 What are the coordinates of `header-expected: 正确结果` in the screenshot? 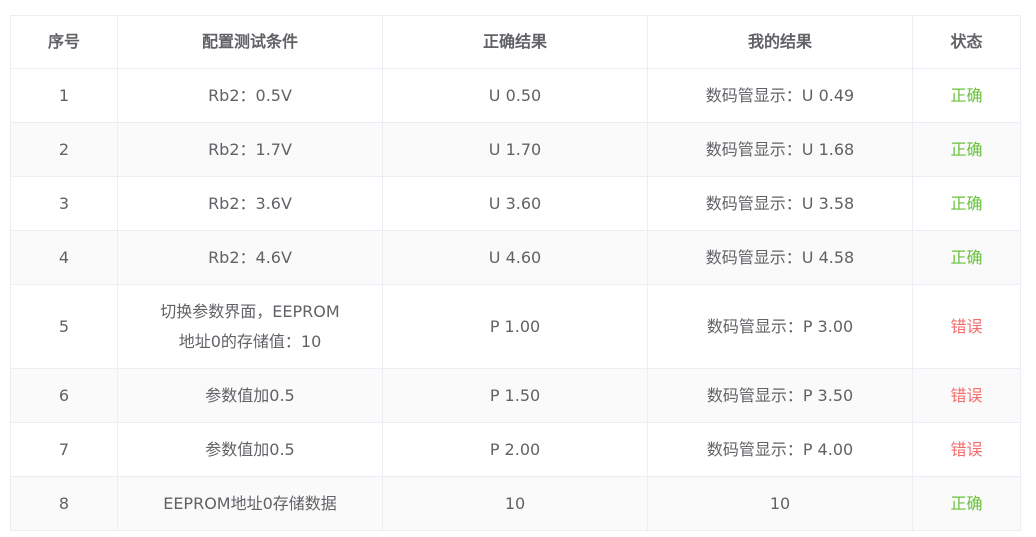 It's located at (515, 42).